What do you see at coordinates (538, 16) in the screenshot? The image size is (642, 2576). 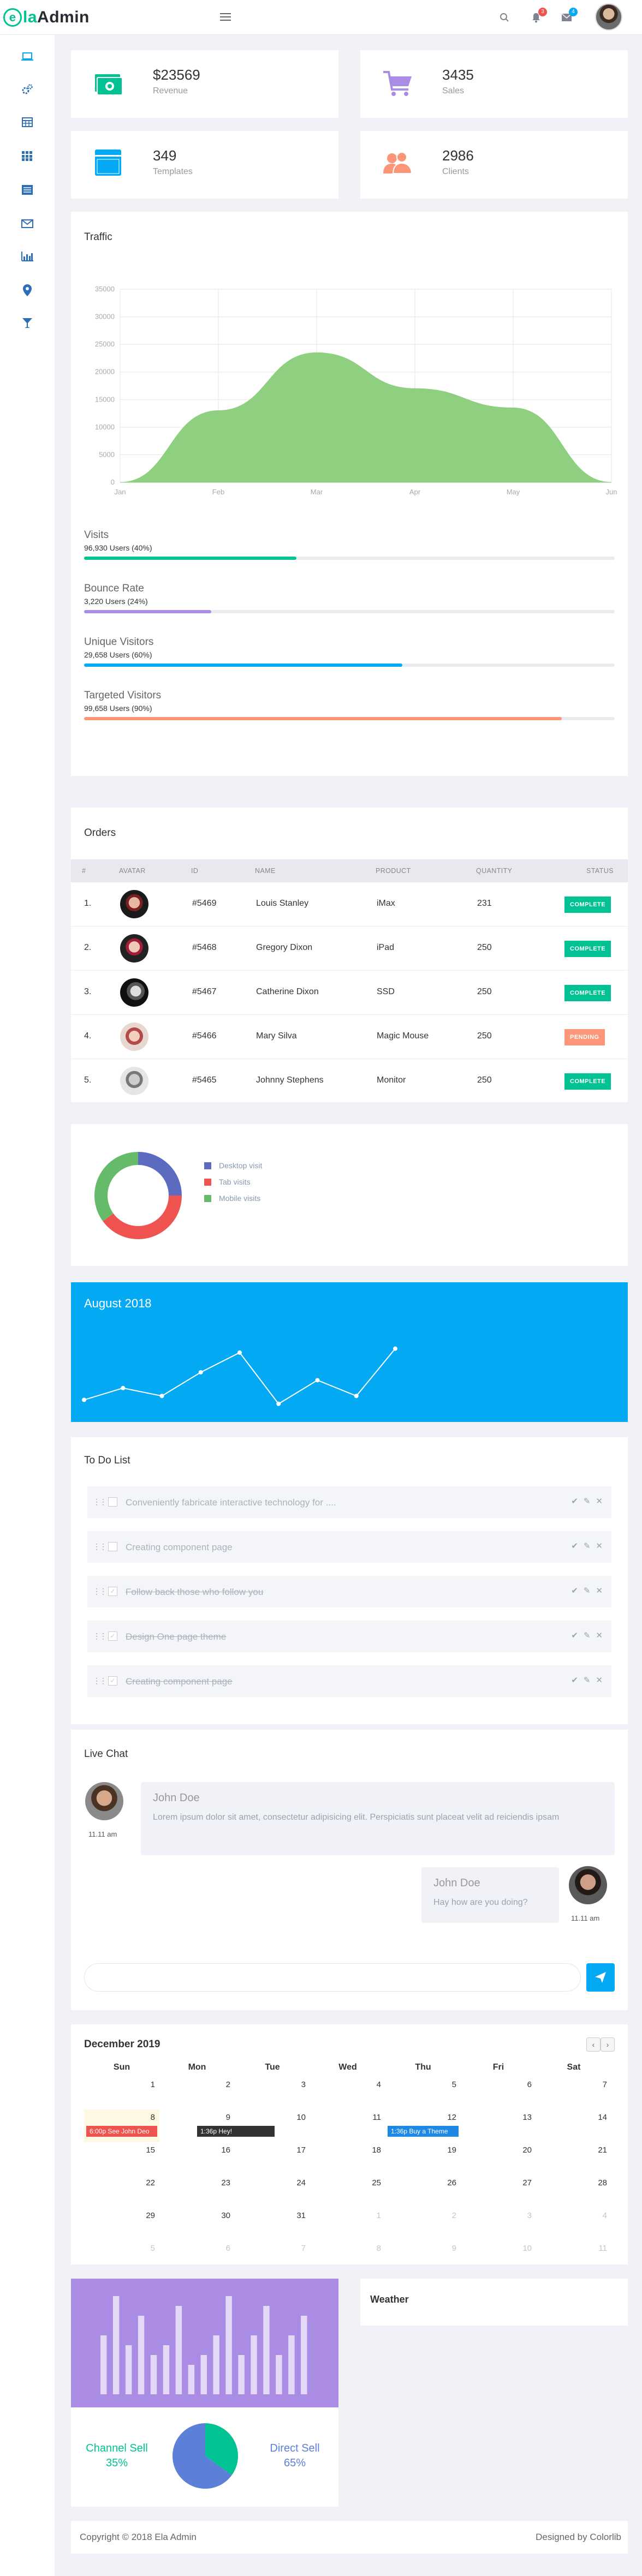 I see `bell-icon: 3` at bounding box center [538, 16].